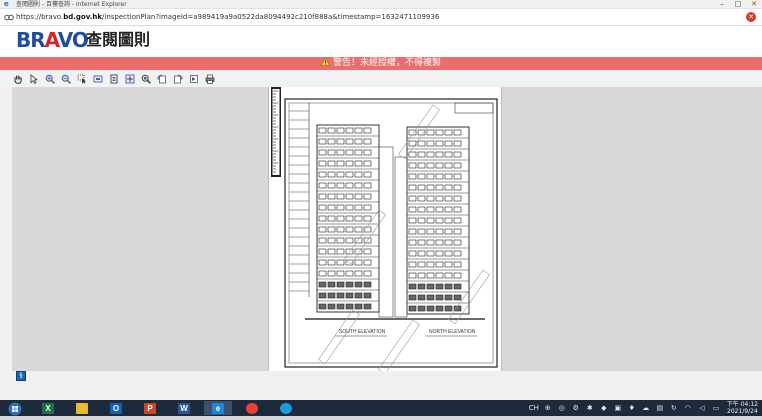 The width and height of the screenshot is (762, 420). Describe the element at coordinates (81, 79) in the screenshot. I see `select-icon` at that location.